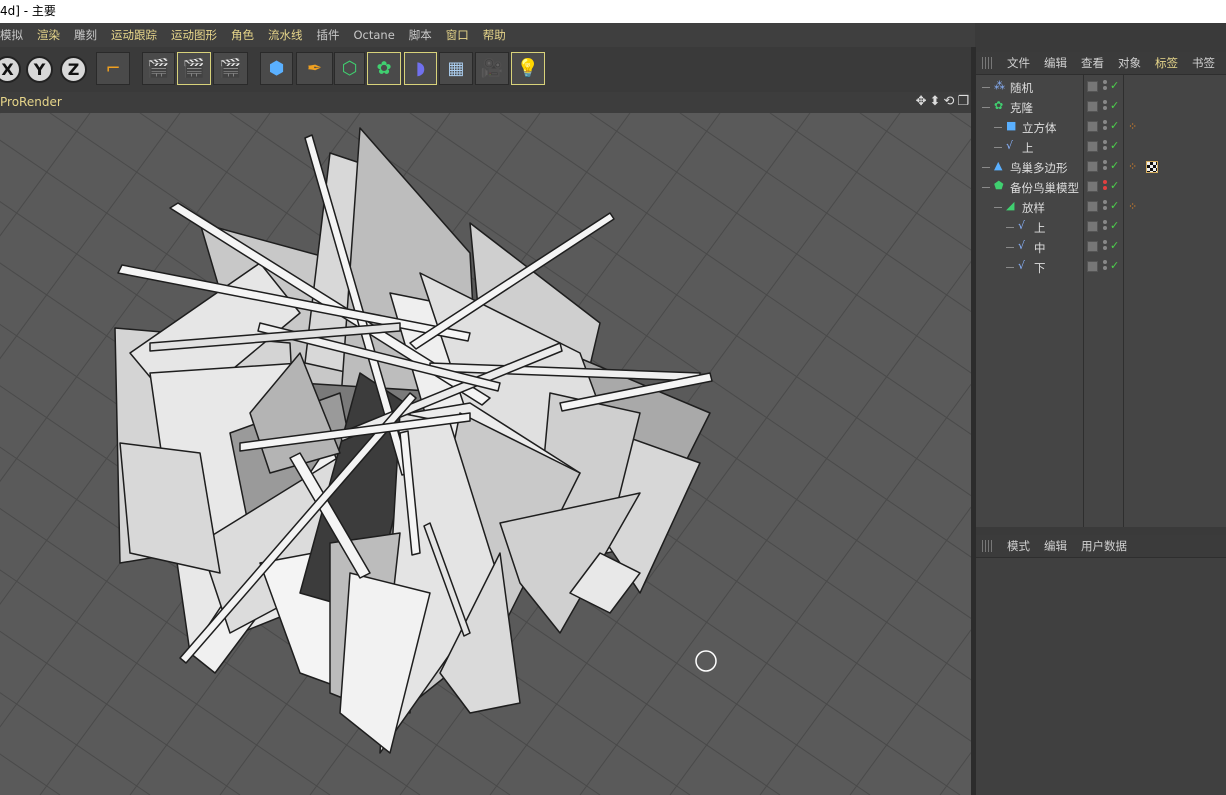 Image resolution: width=1226 pixels, height=795 pixels. What do you see at coordinates (1092, 63) in the screenshot?
I see `om-tab-2: 查看` at bounding box center [1092, 63].